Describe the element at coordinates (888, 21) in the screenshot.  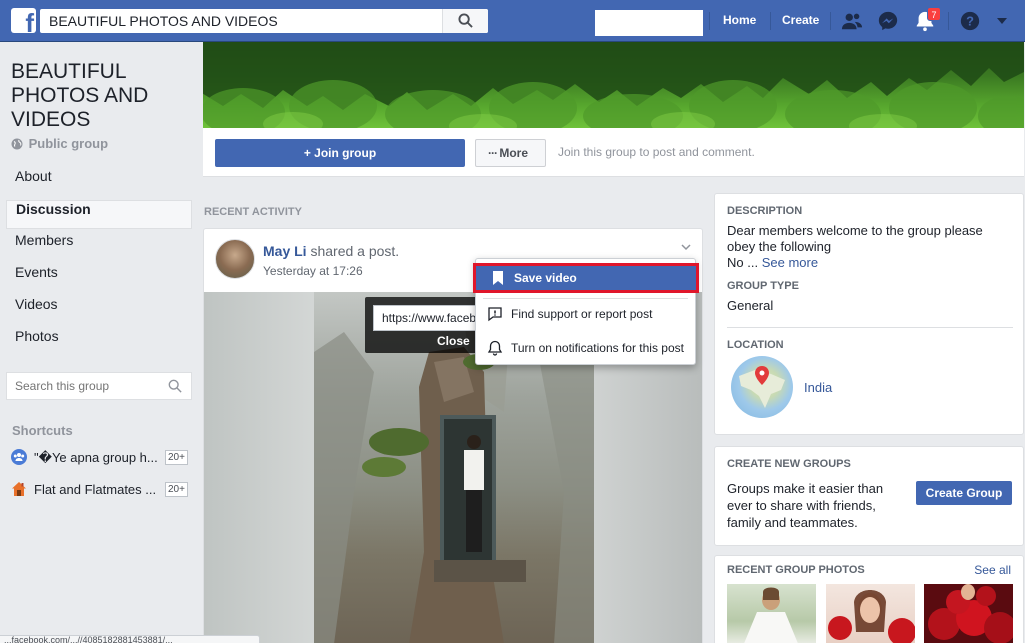
I see `messenger-icon` at that location.